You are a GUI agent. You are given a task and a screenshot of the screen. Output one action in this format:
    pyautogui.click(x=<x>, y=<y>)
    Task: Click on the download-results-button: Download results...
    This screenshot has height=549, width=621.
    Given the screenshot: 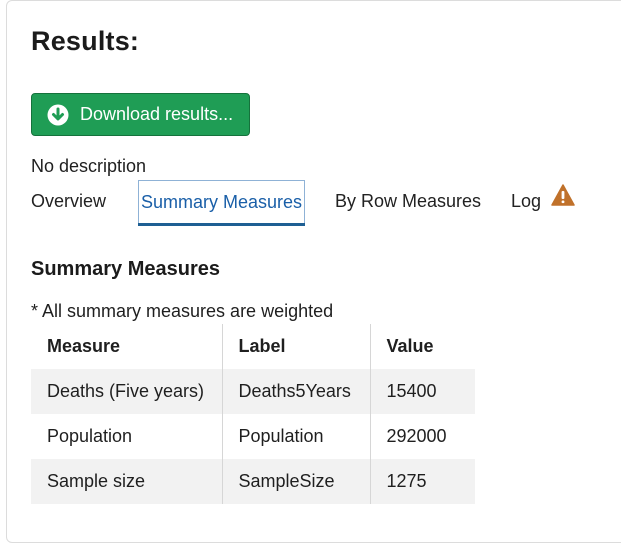 What is the action you would take?
    pyautogui.click(x=140, y=114)
    